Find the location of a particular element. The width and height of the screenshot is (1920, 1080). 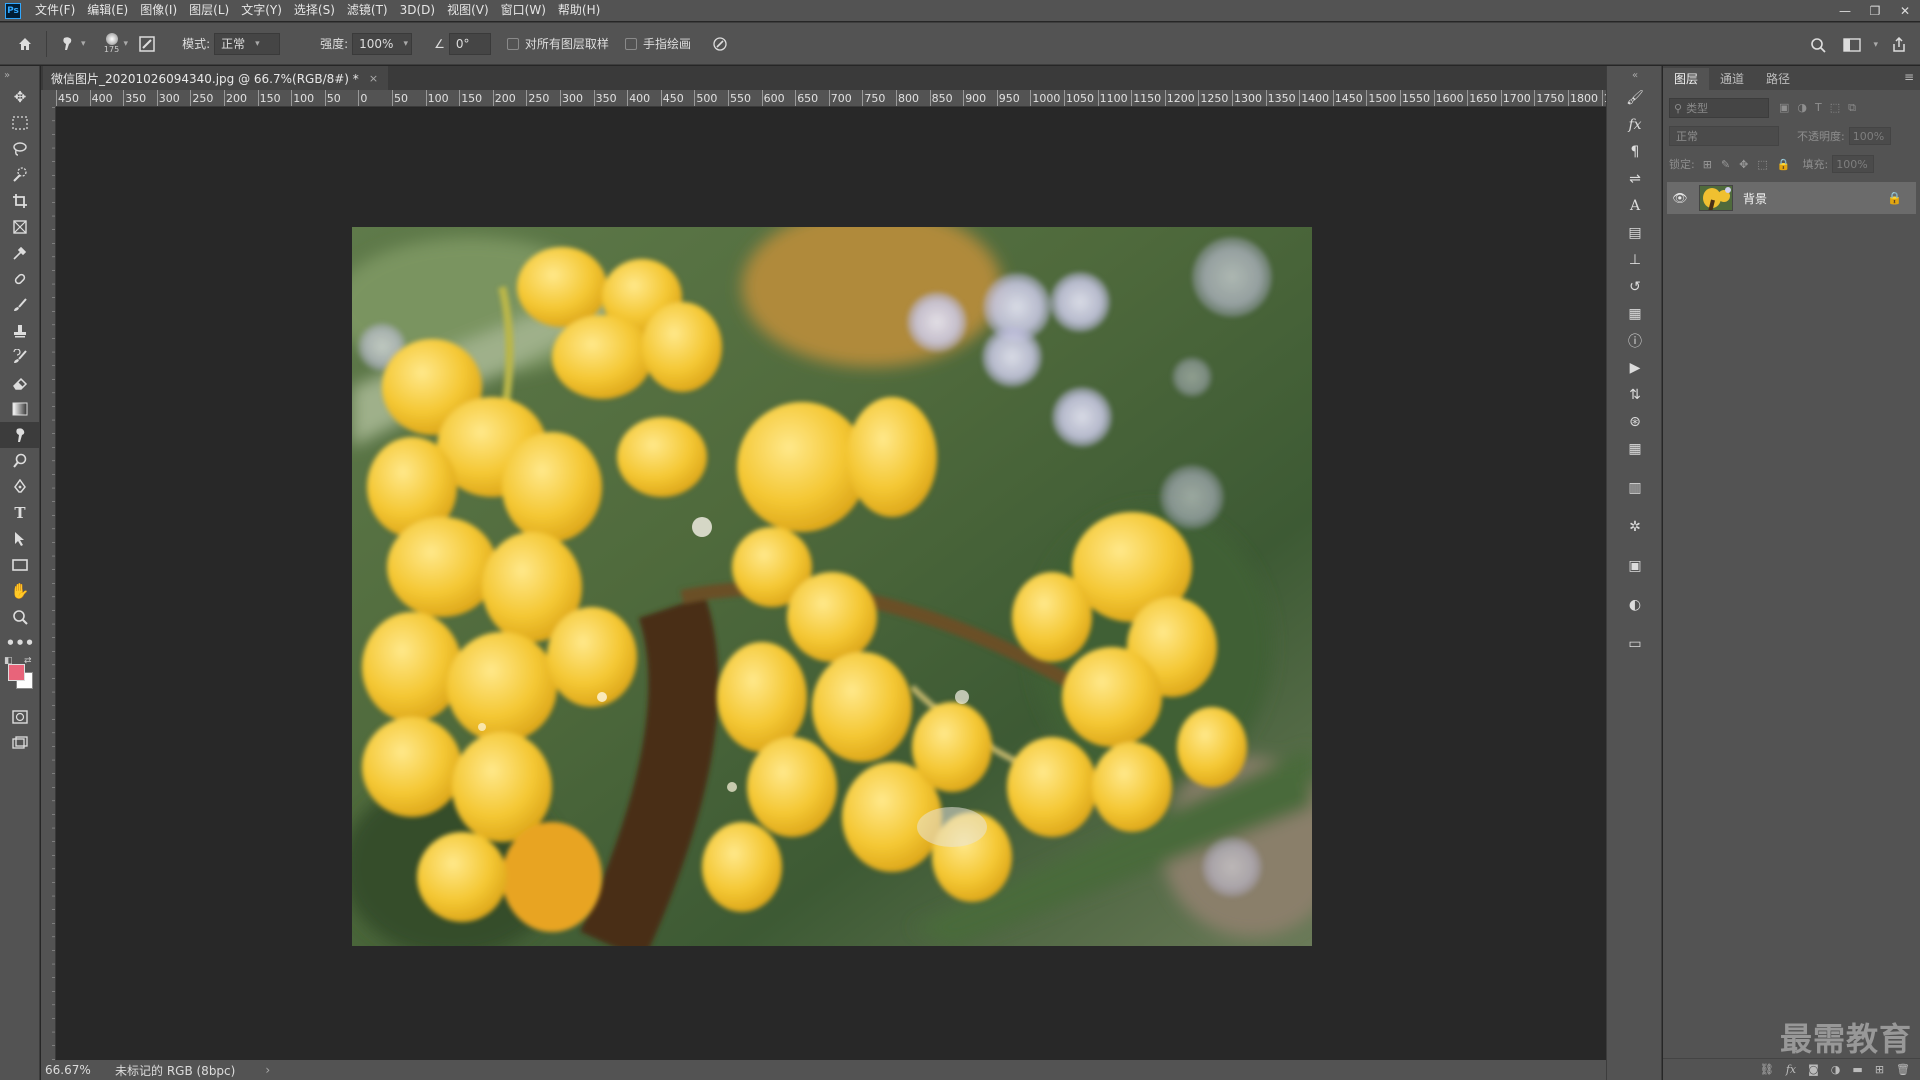

visibility-eye-icon: 👁 is located at coordinates (1680, 198).